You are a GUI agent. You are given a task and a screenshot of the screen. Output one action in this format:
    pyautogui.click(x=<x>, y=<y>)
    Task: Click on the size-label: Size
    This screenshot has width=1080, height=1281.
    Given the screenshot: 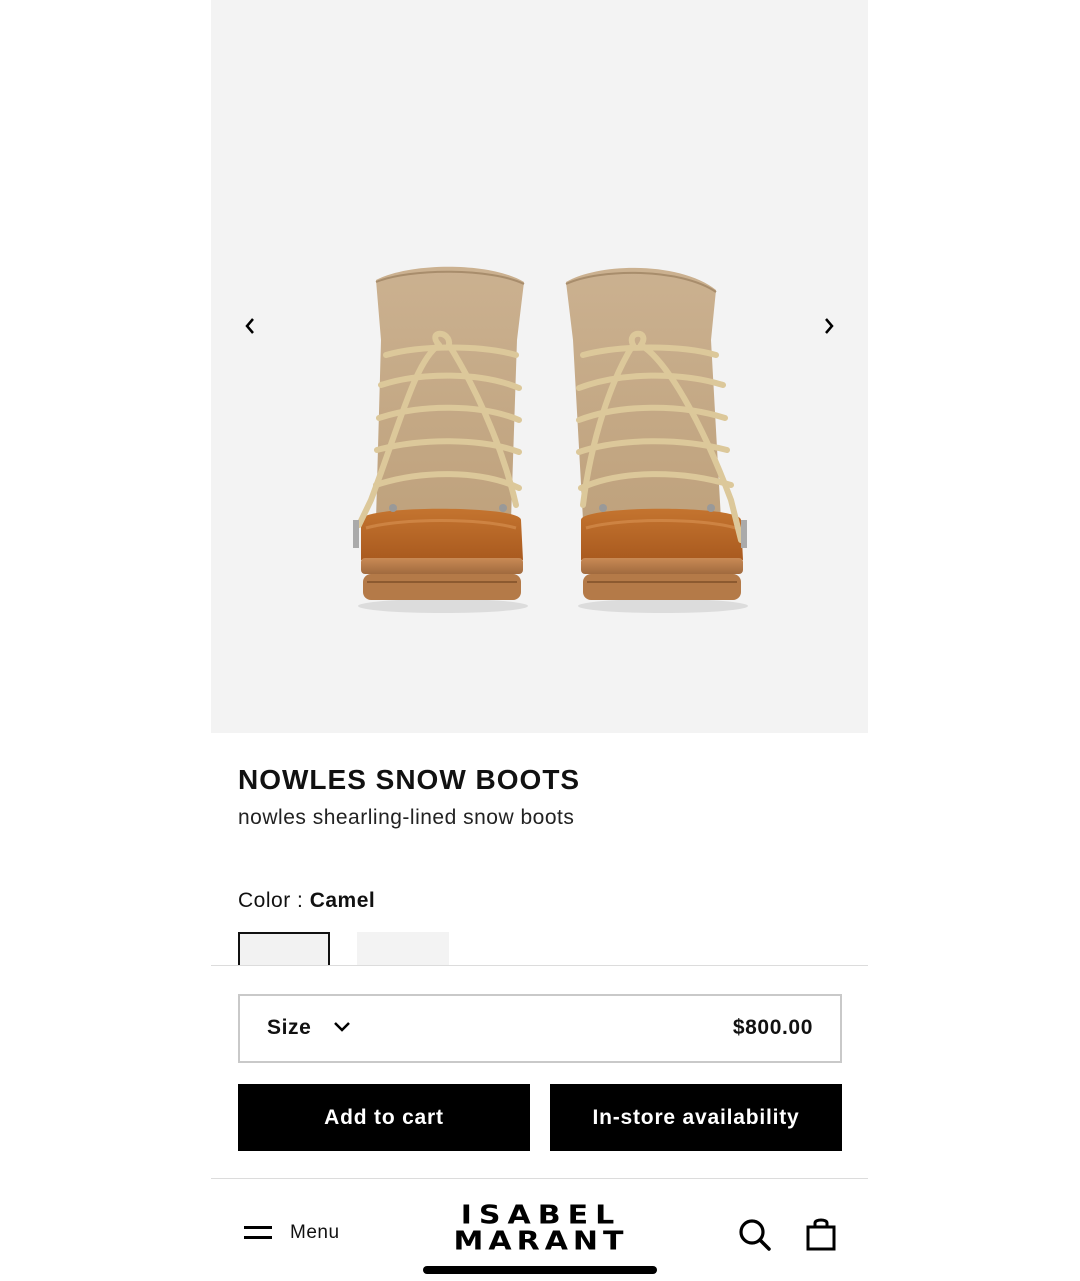 What is the action you would take?
    pyautogui.click(x=289, y=1027)
    